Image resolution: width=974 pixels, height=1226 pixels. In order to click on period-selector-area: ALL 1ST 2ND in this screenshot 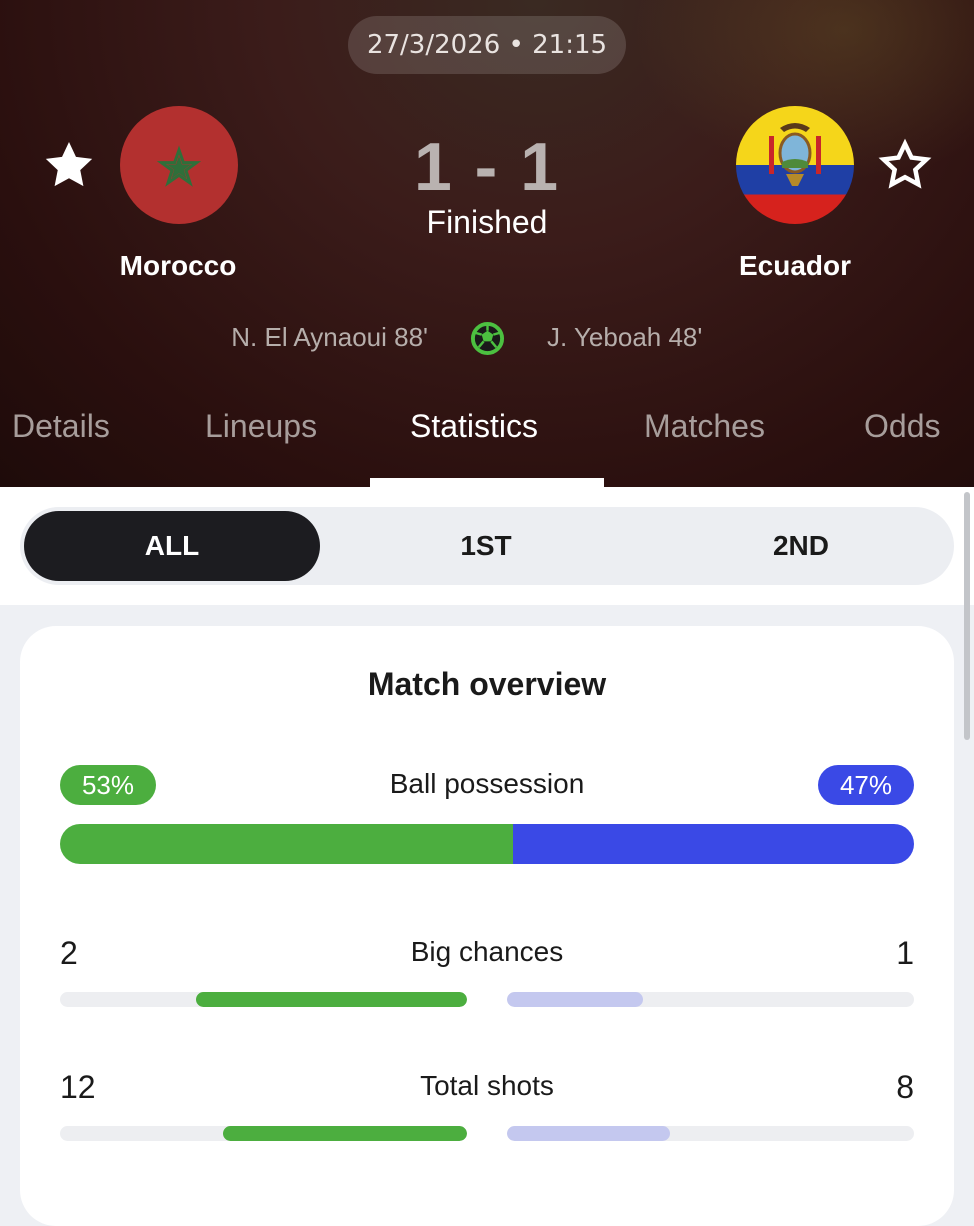, I will do `click(487, 546)`.